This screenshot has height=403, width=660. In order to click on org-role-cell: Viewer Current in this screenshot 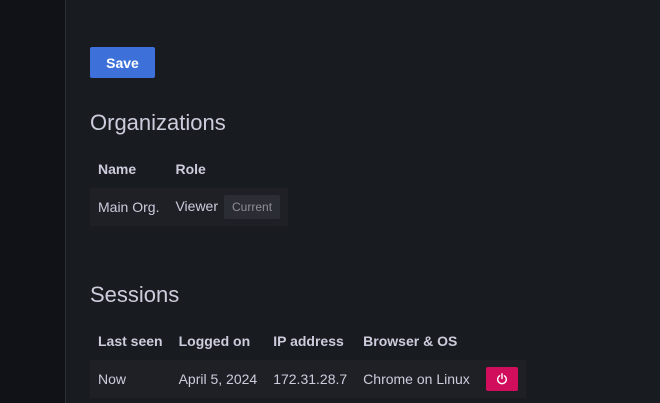, I will do `click(228, 207)`.